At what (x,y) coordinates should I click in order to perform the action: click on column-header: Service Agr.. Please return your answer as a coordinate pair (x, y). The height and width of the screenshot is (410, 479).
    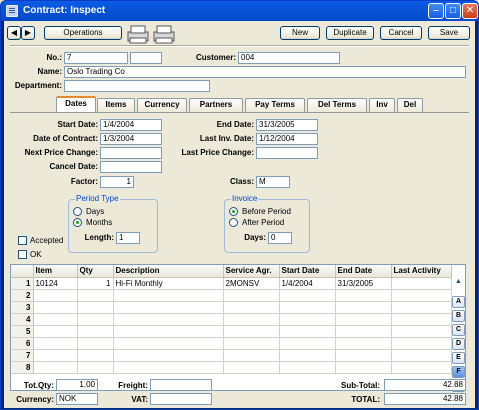
    Looking at the image, I should click on (251, 271).